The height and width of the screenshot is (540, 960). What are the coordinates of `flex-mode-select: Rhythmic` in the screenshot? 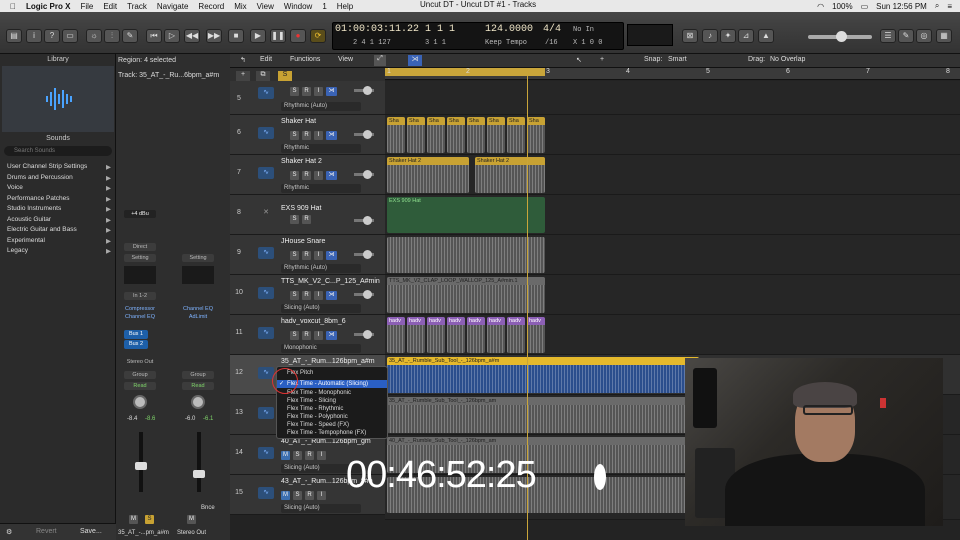 It's located at (321, 188).